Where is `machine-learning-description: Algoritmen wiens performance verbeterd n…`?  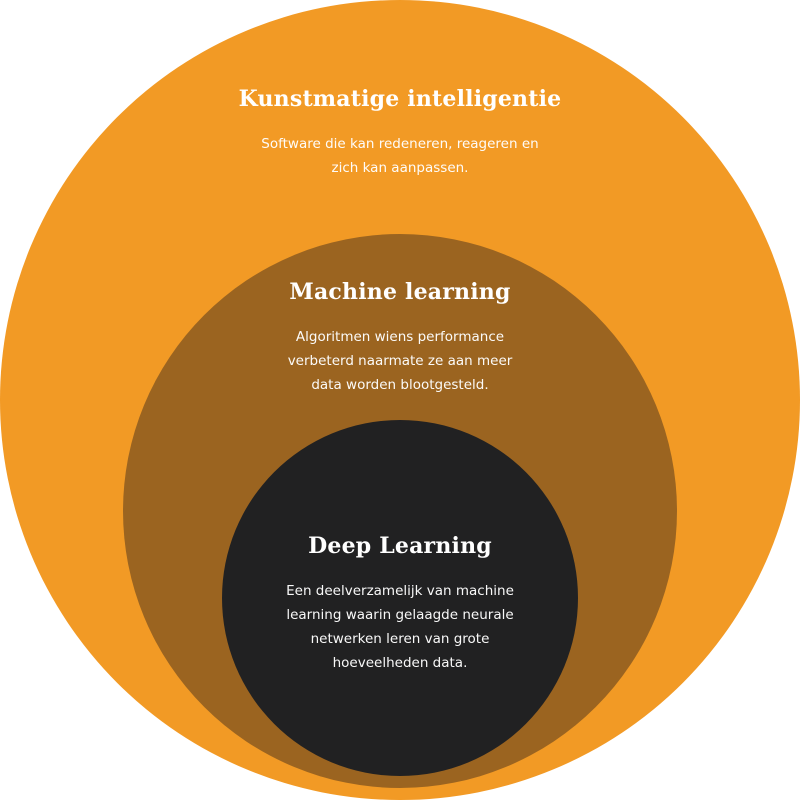
machine-learning-description: Algoritmen wiens performance verbeterd n… is located at coordinates (400, 361).